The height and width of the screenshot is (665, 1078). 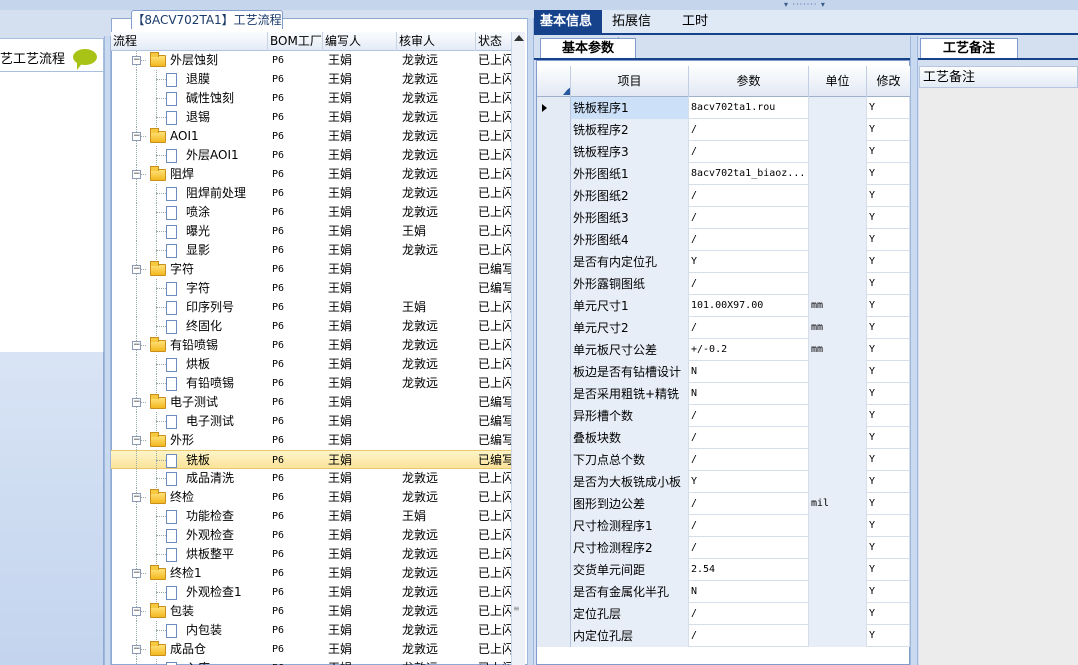 I want to click on remarks-body, so click(x=998, y=376).